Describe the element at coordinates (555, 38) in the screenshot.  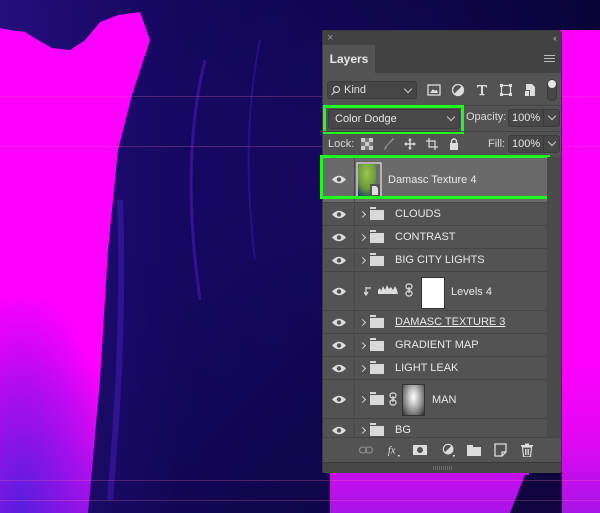
I see `double-chevron-left-icon: ‹‹` at that location.